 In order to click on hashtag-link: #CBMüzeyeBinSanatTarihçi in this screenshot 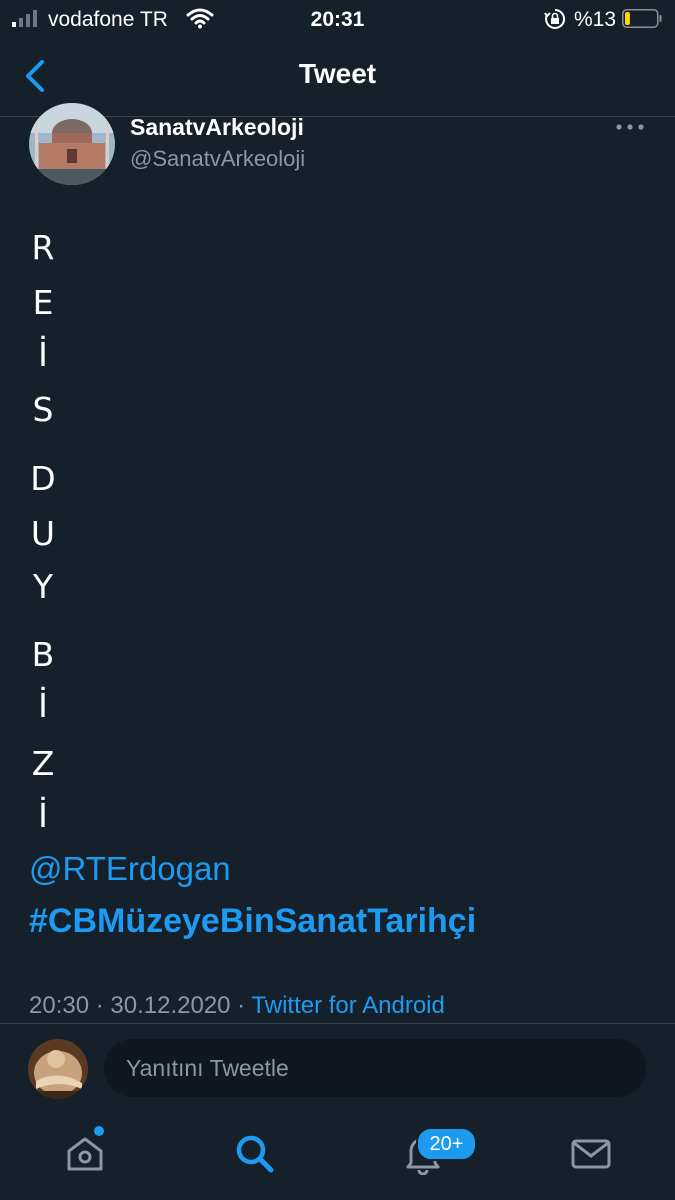, I will do `click(252, 921)`.